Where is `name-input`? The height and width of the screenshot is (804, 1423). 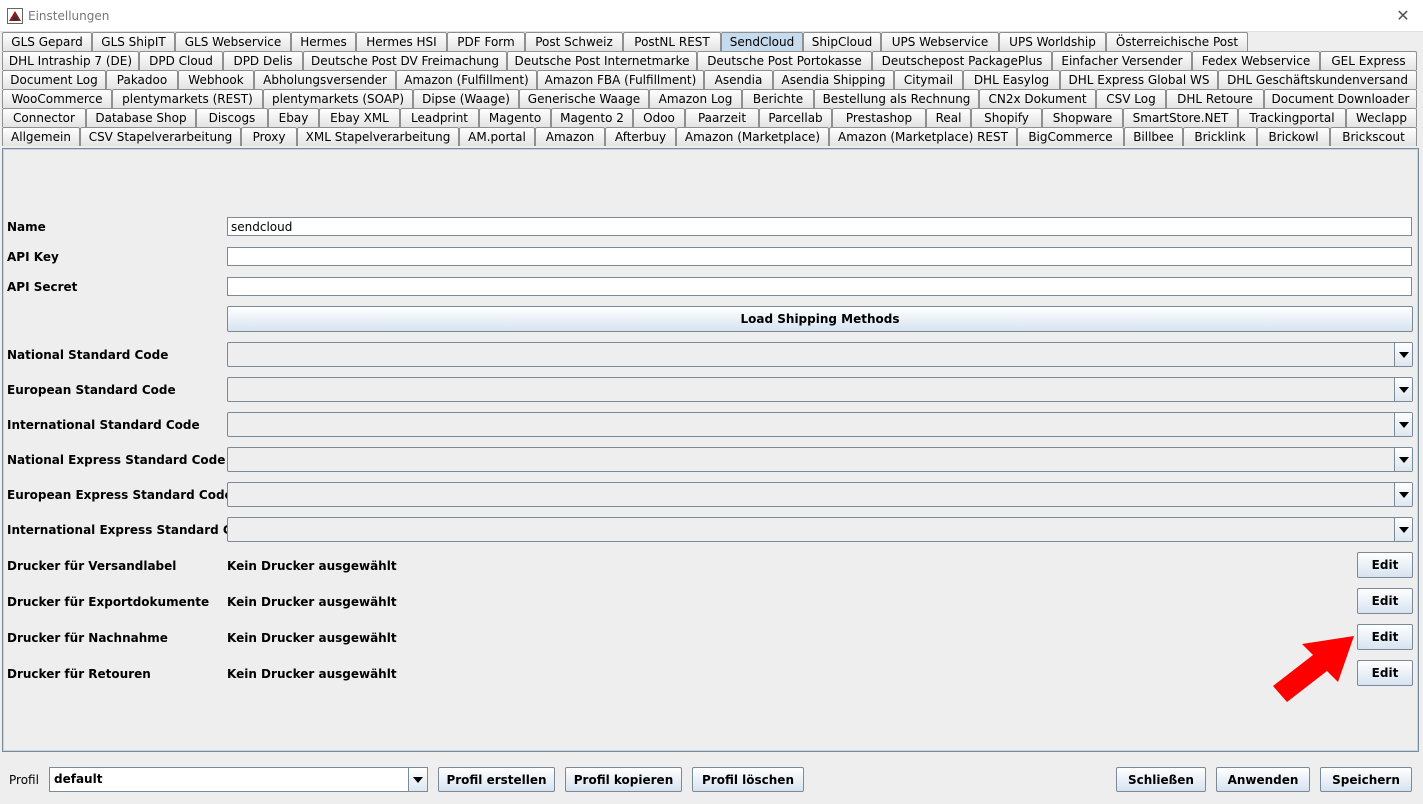 name-input is located at coordinates (819, 226).